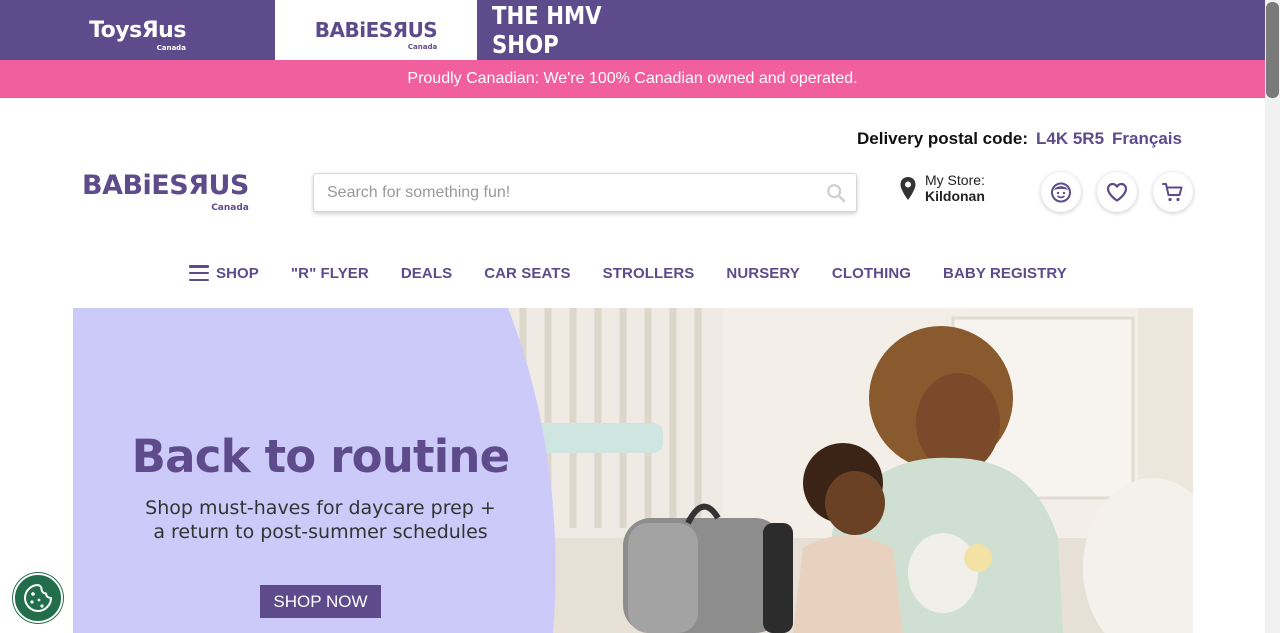  I want to click on wishlist-button, so click(1117, 192).